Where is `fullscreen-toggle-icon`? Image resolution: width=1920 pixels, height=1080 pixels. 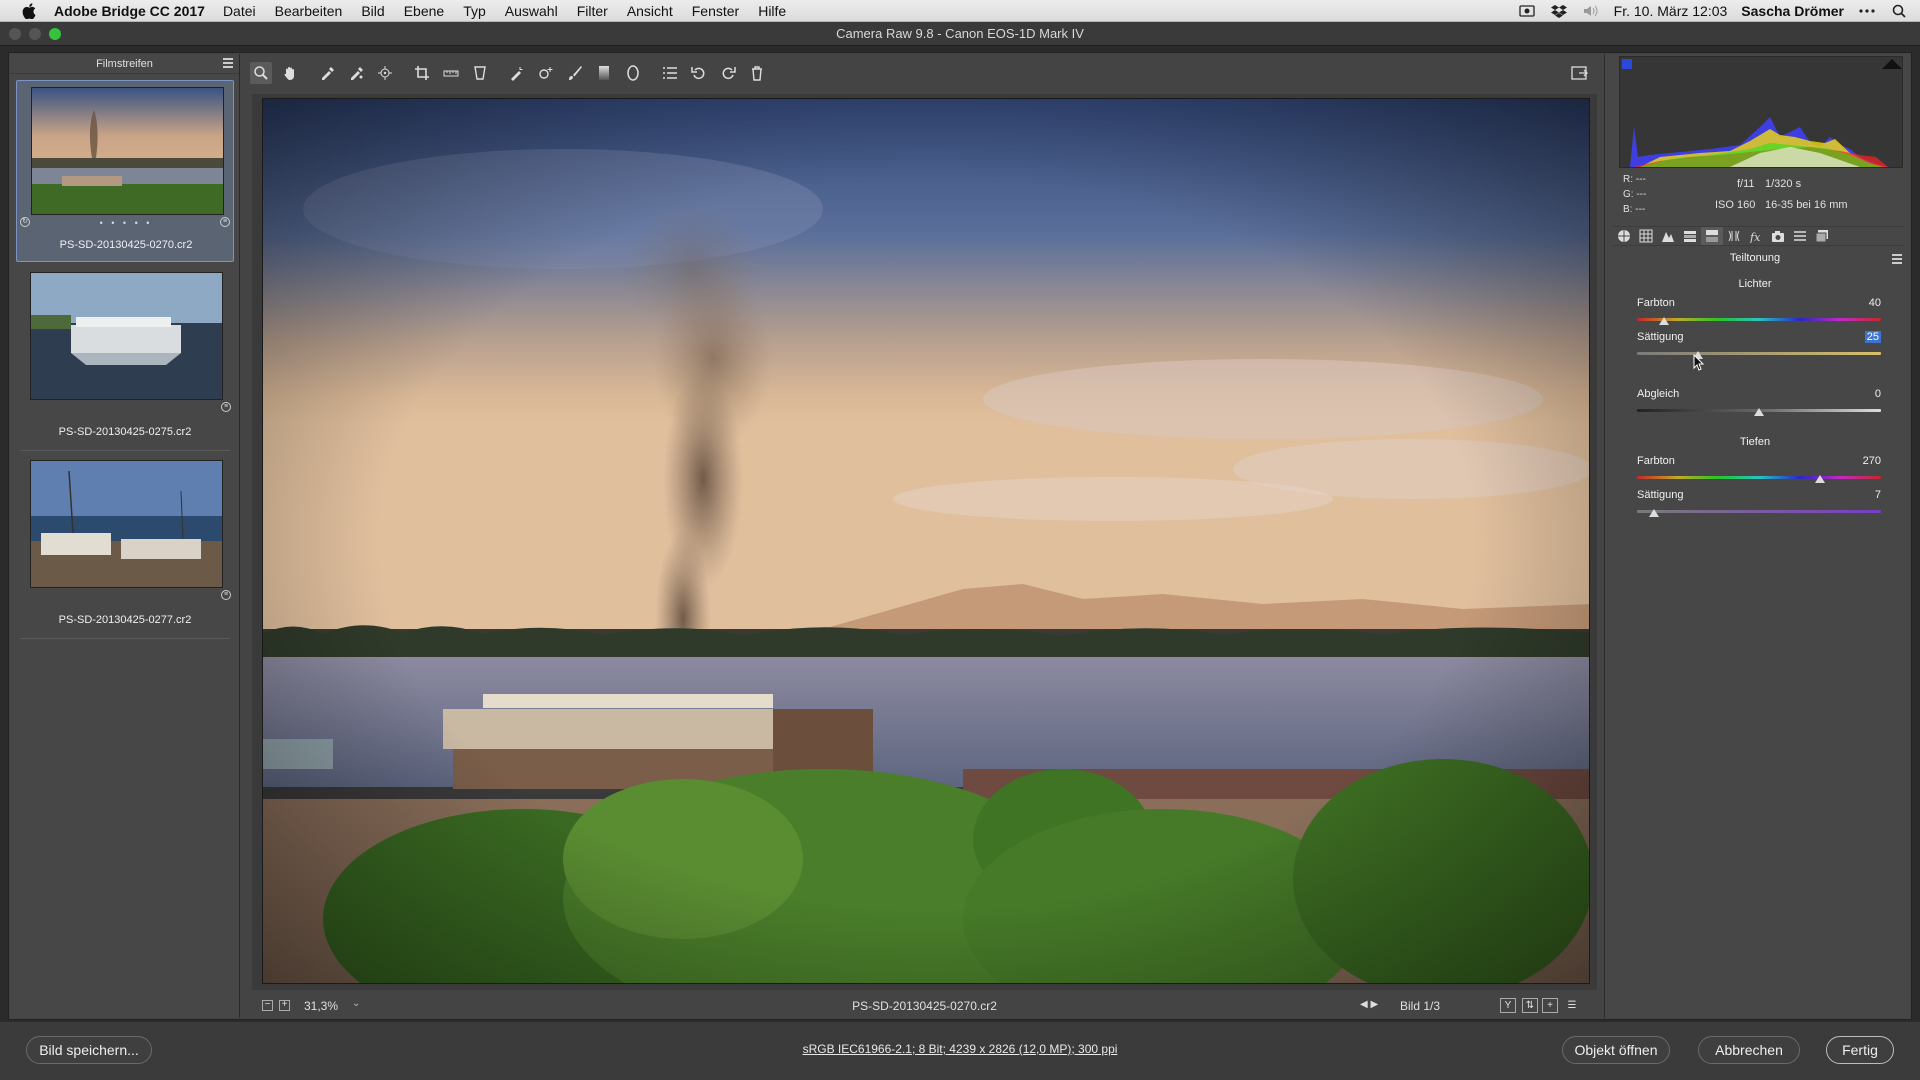 fullscreen-toggle-icon is located at coordinates (1580, 73).